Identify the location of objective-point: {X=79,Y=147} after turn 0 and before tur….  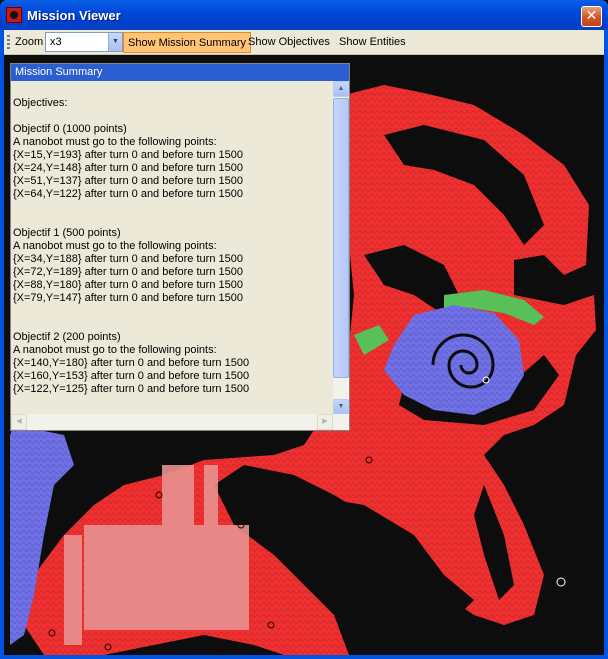
(128, 298).